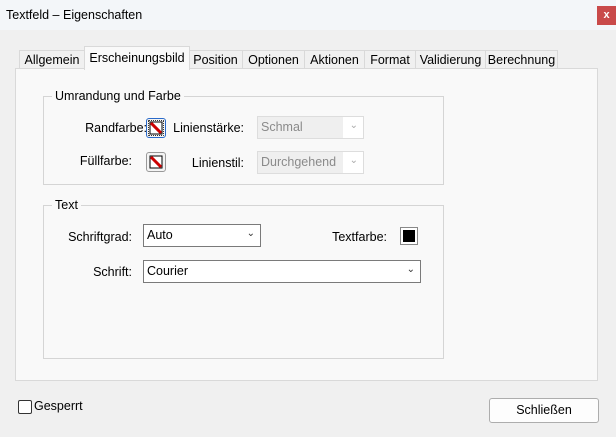 This screenshot has height=437, width=616. I want to click on tab-aktionen: Aktionen, so click(334, 59).